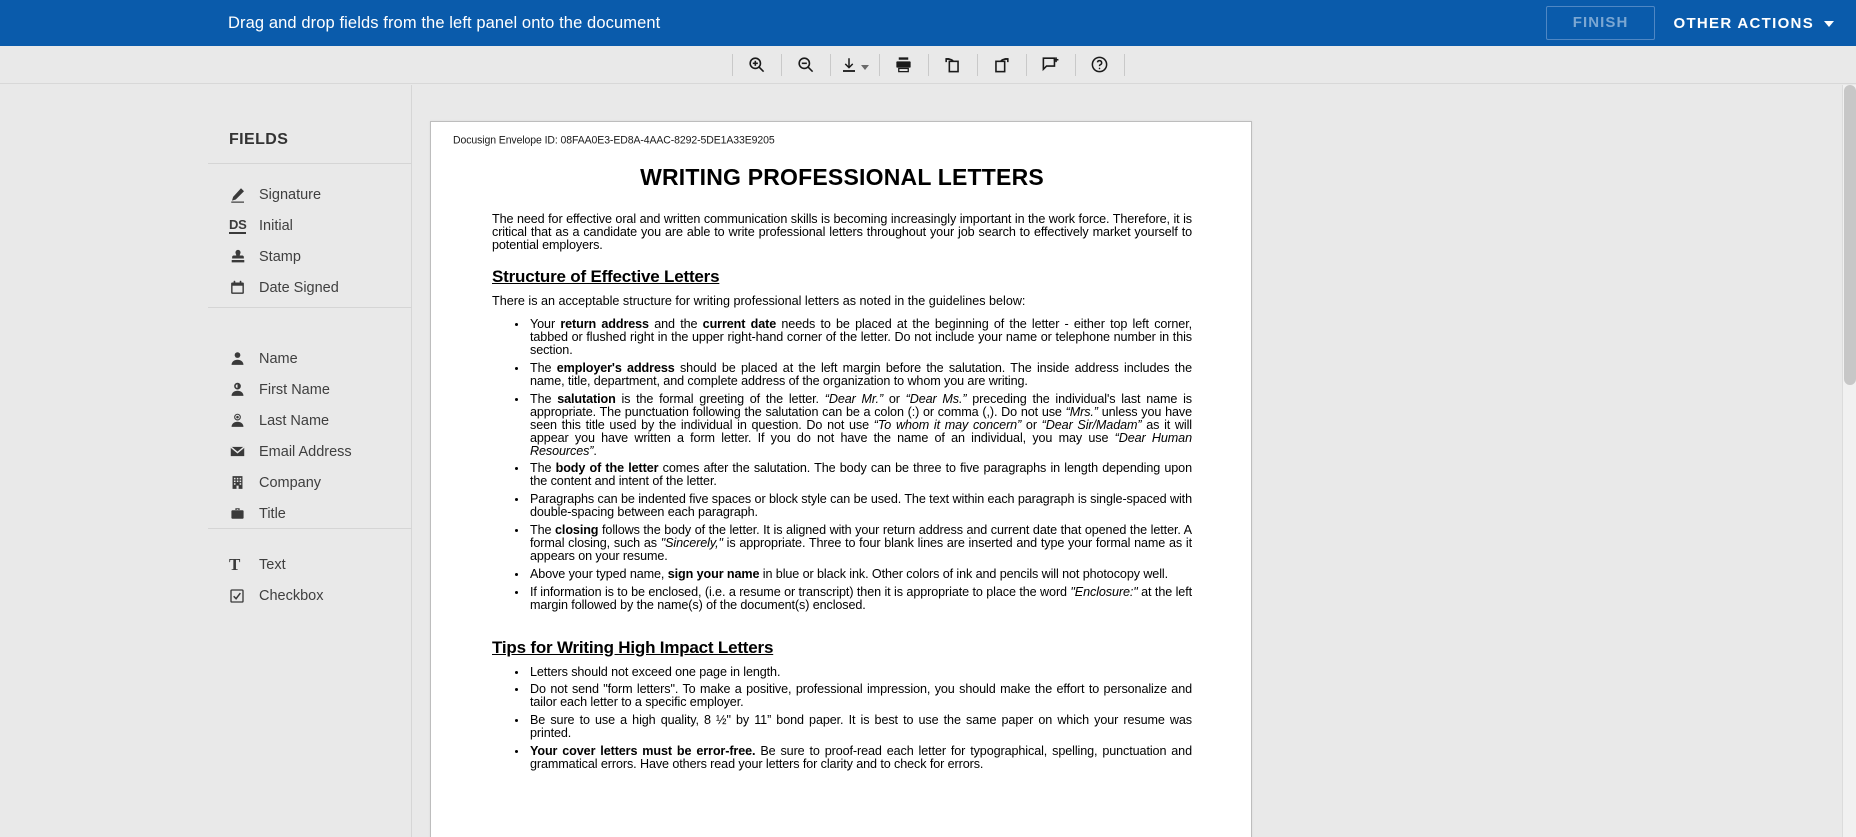  Describe the element at coordinates (206, 358) in the screenshot. I see `sidebar-item-name: Name` at that location.